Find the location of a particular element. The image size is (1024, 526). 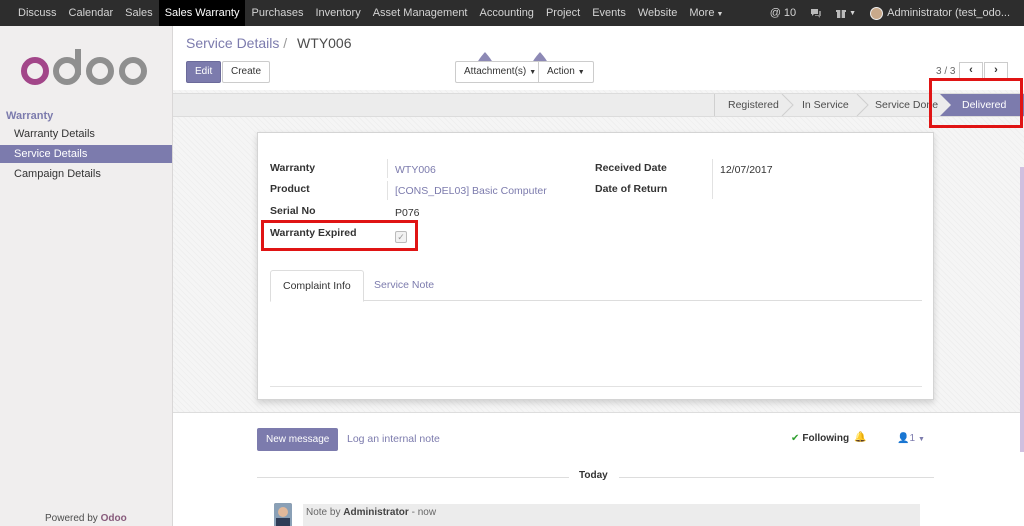

powered-by: Powered by Odoo is located at coordinates (86, 518).